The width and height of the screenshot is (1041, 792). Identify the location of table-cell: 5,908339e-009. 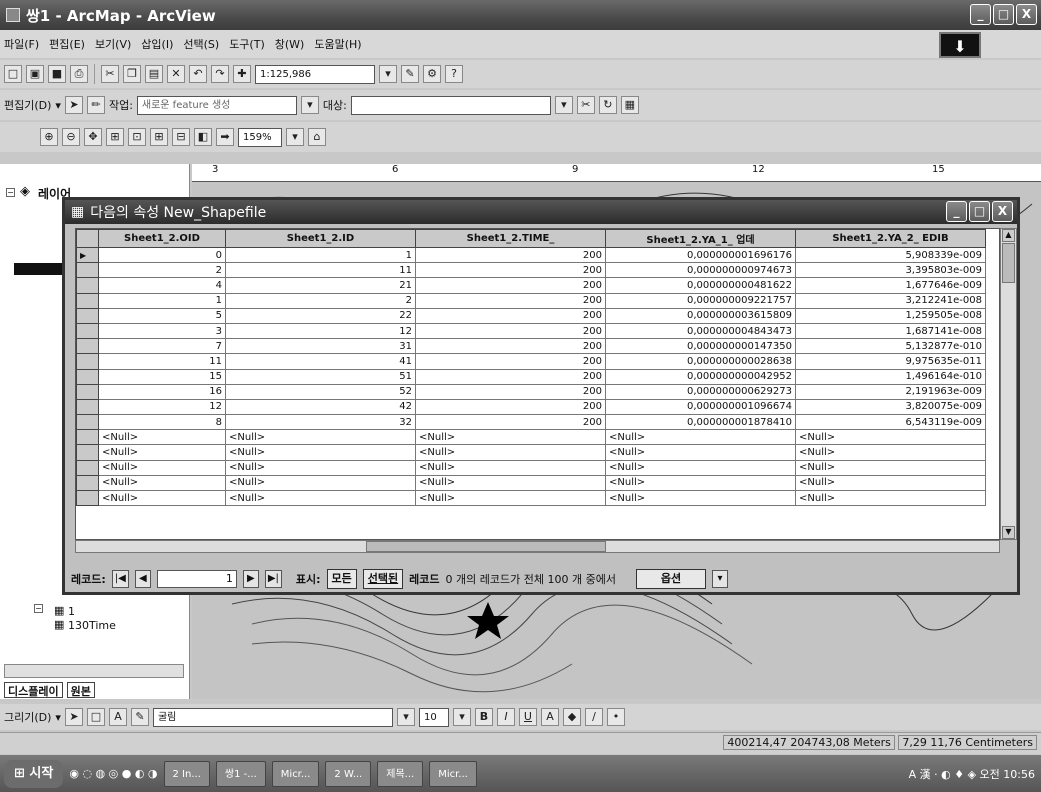
(890, 255).